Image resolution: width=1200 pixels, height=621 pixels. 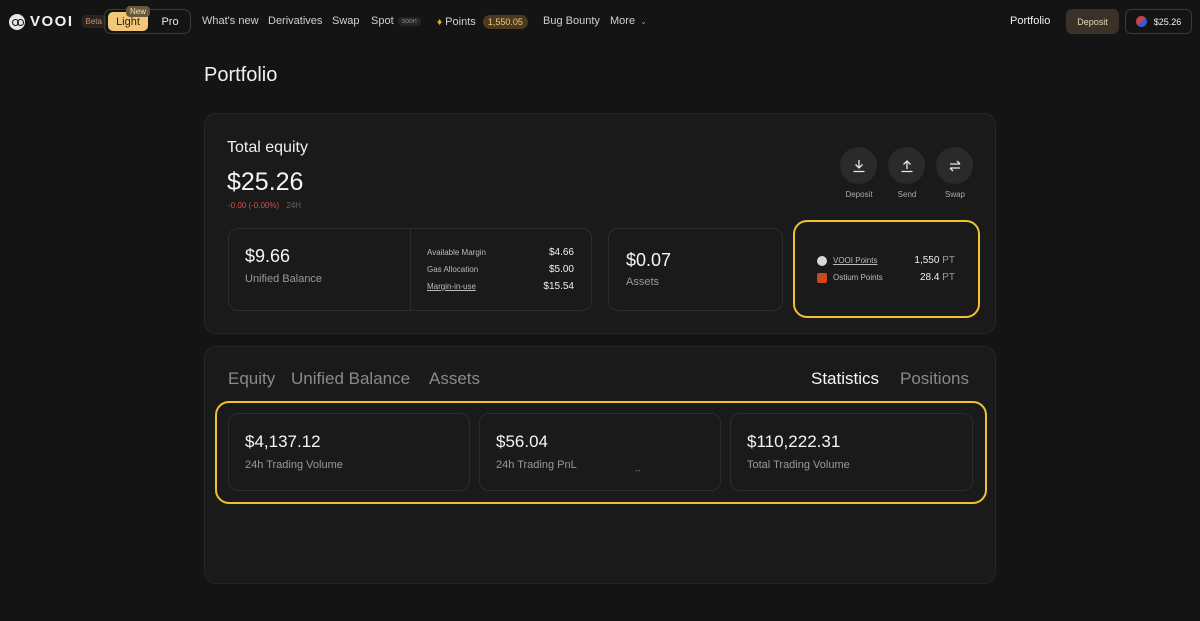 What do you see at coordinates (52, 21) in the screenshot?
I see `brand-name: VOOI` at bounding box center [52, 21].